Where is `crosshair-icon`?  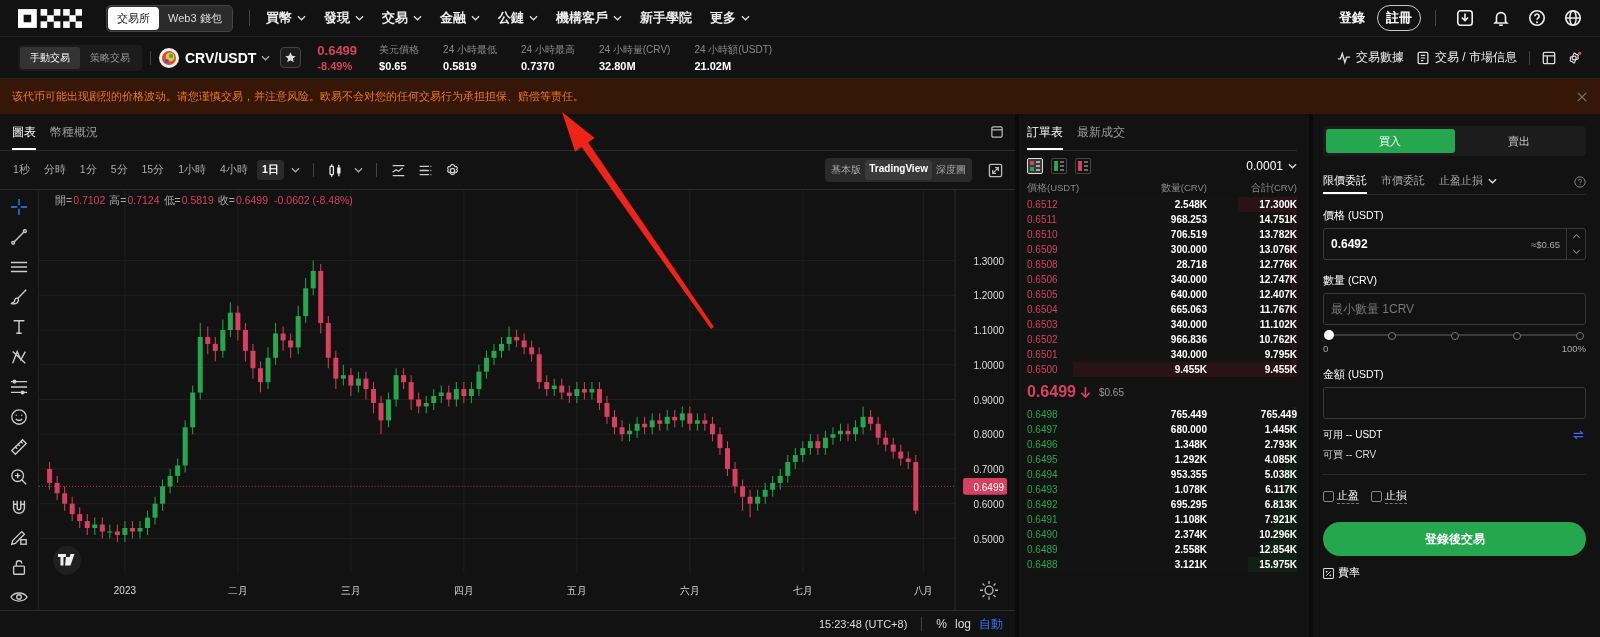 crosshair-icon is located at coordinates (19, 207).